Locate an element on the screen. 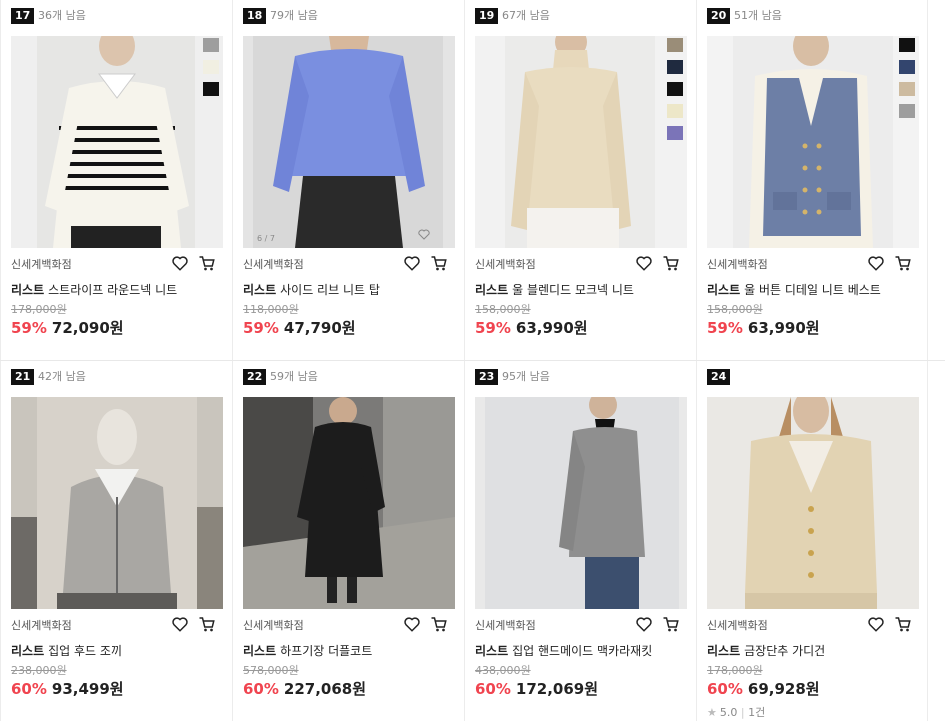  product-name: 울 버튼 디테일 니트 베스트 is located at coordinates (812, 290).